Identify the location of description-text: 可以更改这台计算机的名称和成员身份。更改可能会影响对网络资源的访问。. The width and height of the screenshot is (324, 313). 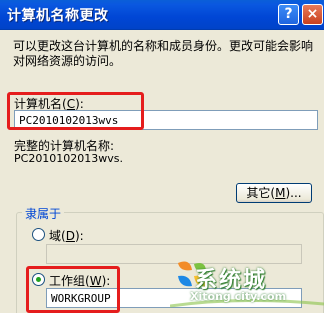
(163, 53).